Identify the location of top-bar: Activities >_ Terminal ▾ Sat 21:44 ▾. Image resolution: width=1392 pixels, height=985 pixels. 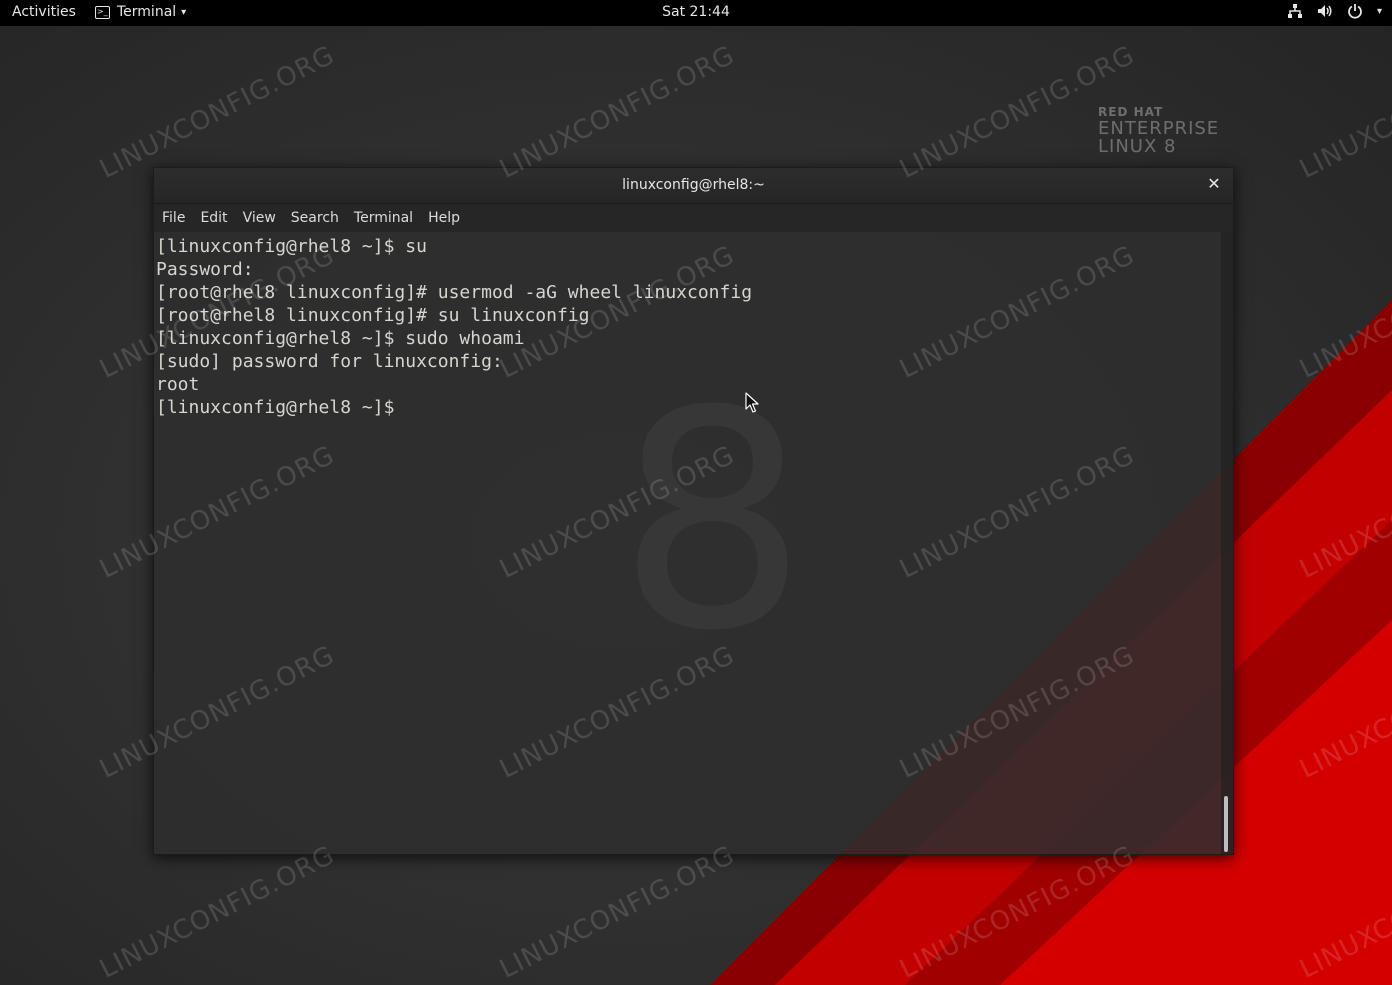
(696, 13).